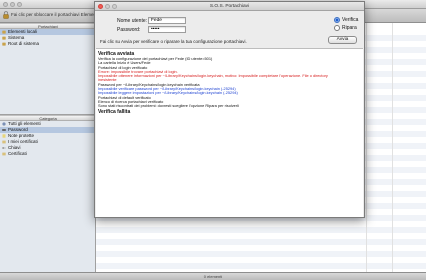  I want to click on log-line: Verifica fallita, so click(114, 111).